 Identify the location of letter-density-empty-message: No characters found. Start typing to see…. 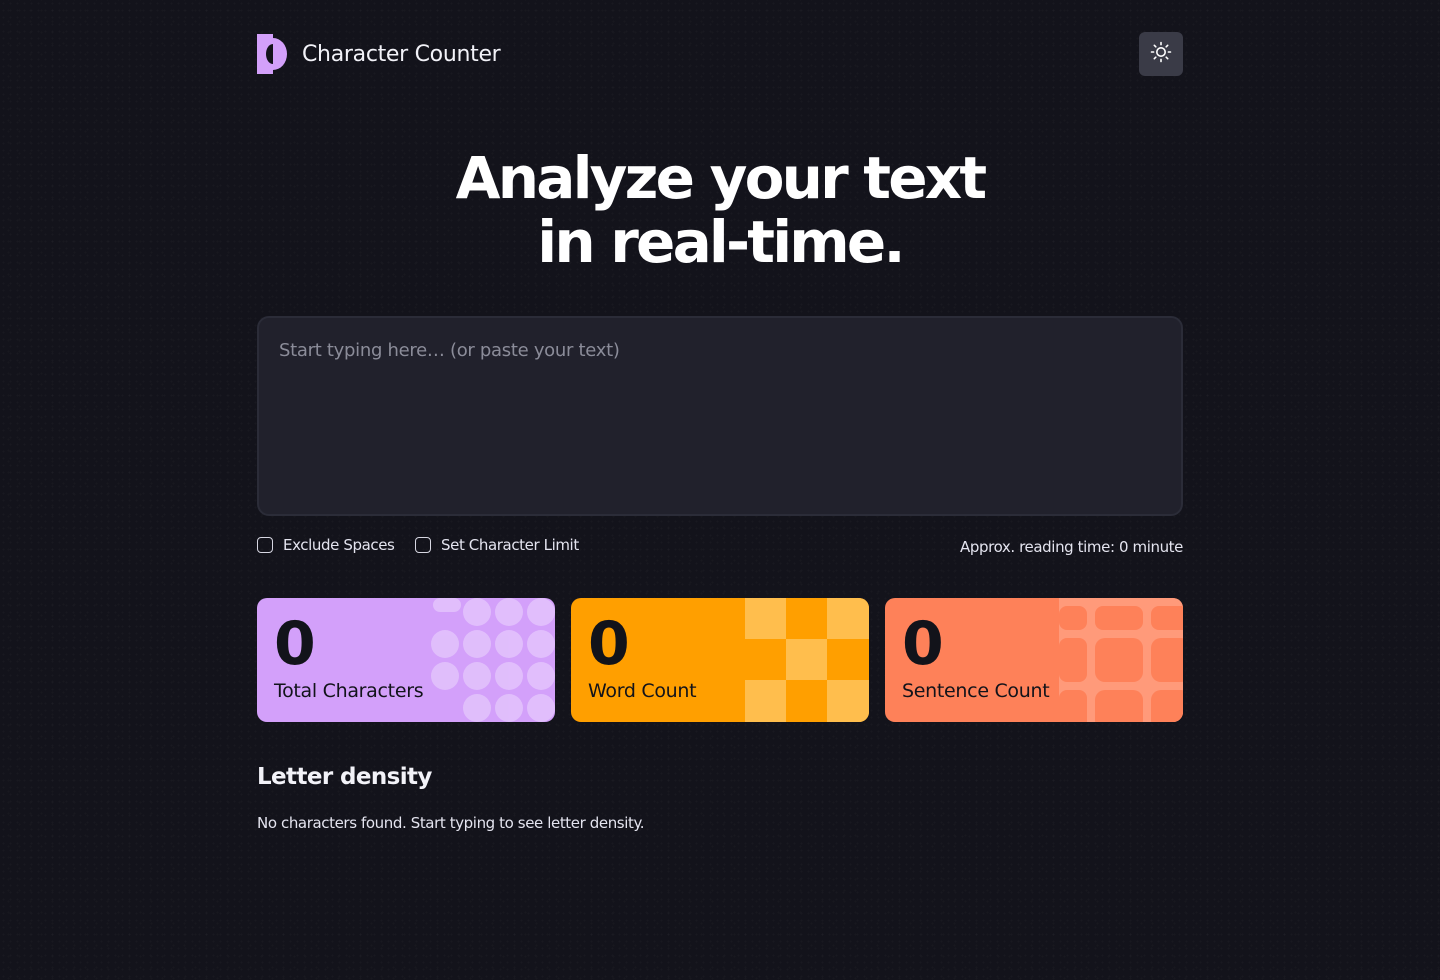
(451, 823).